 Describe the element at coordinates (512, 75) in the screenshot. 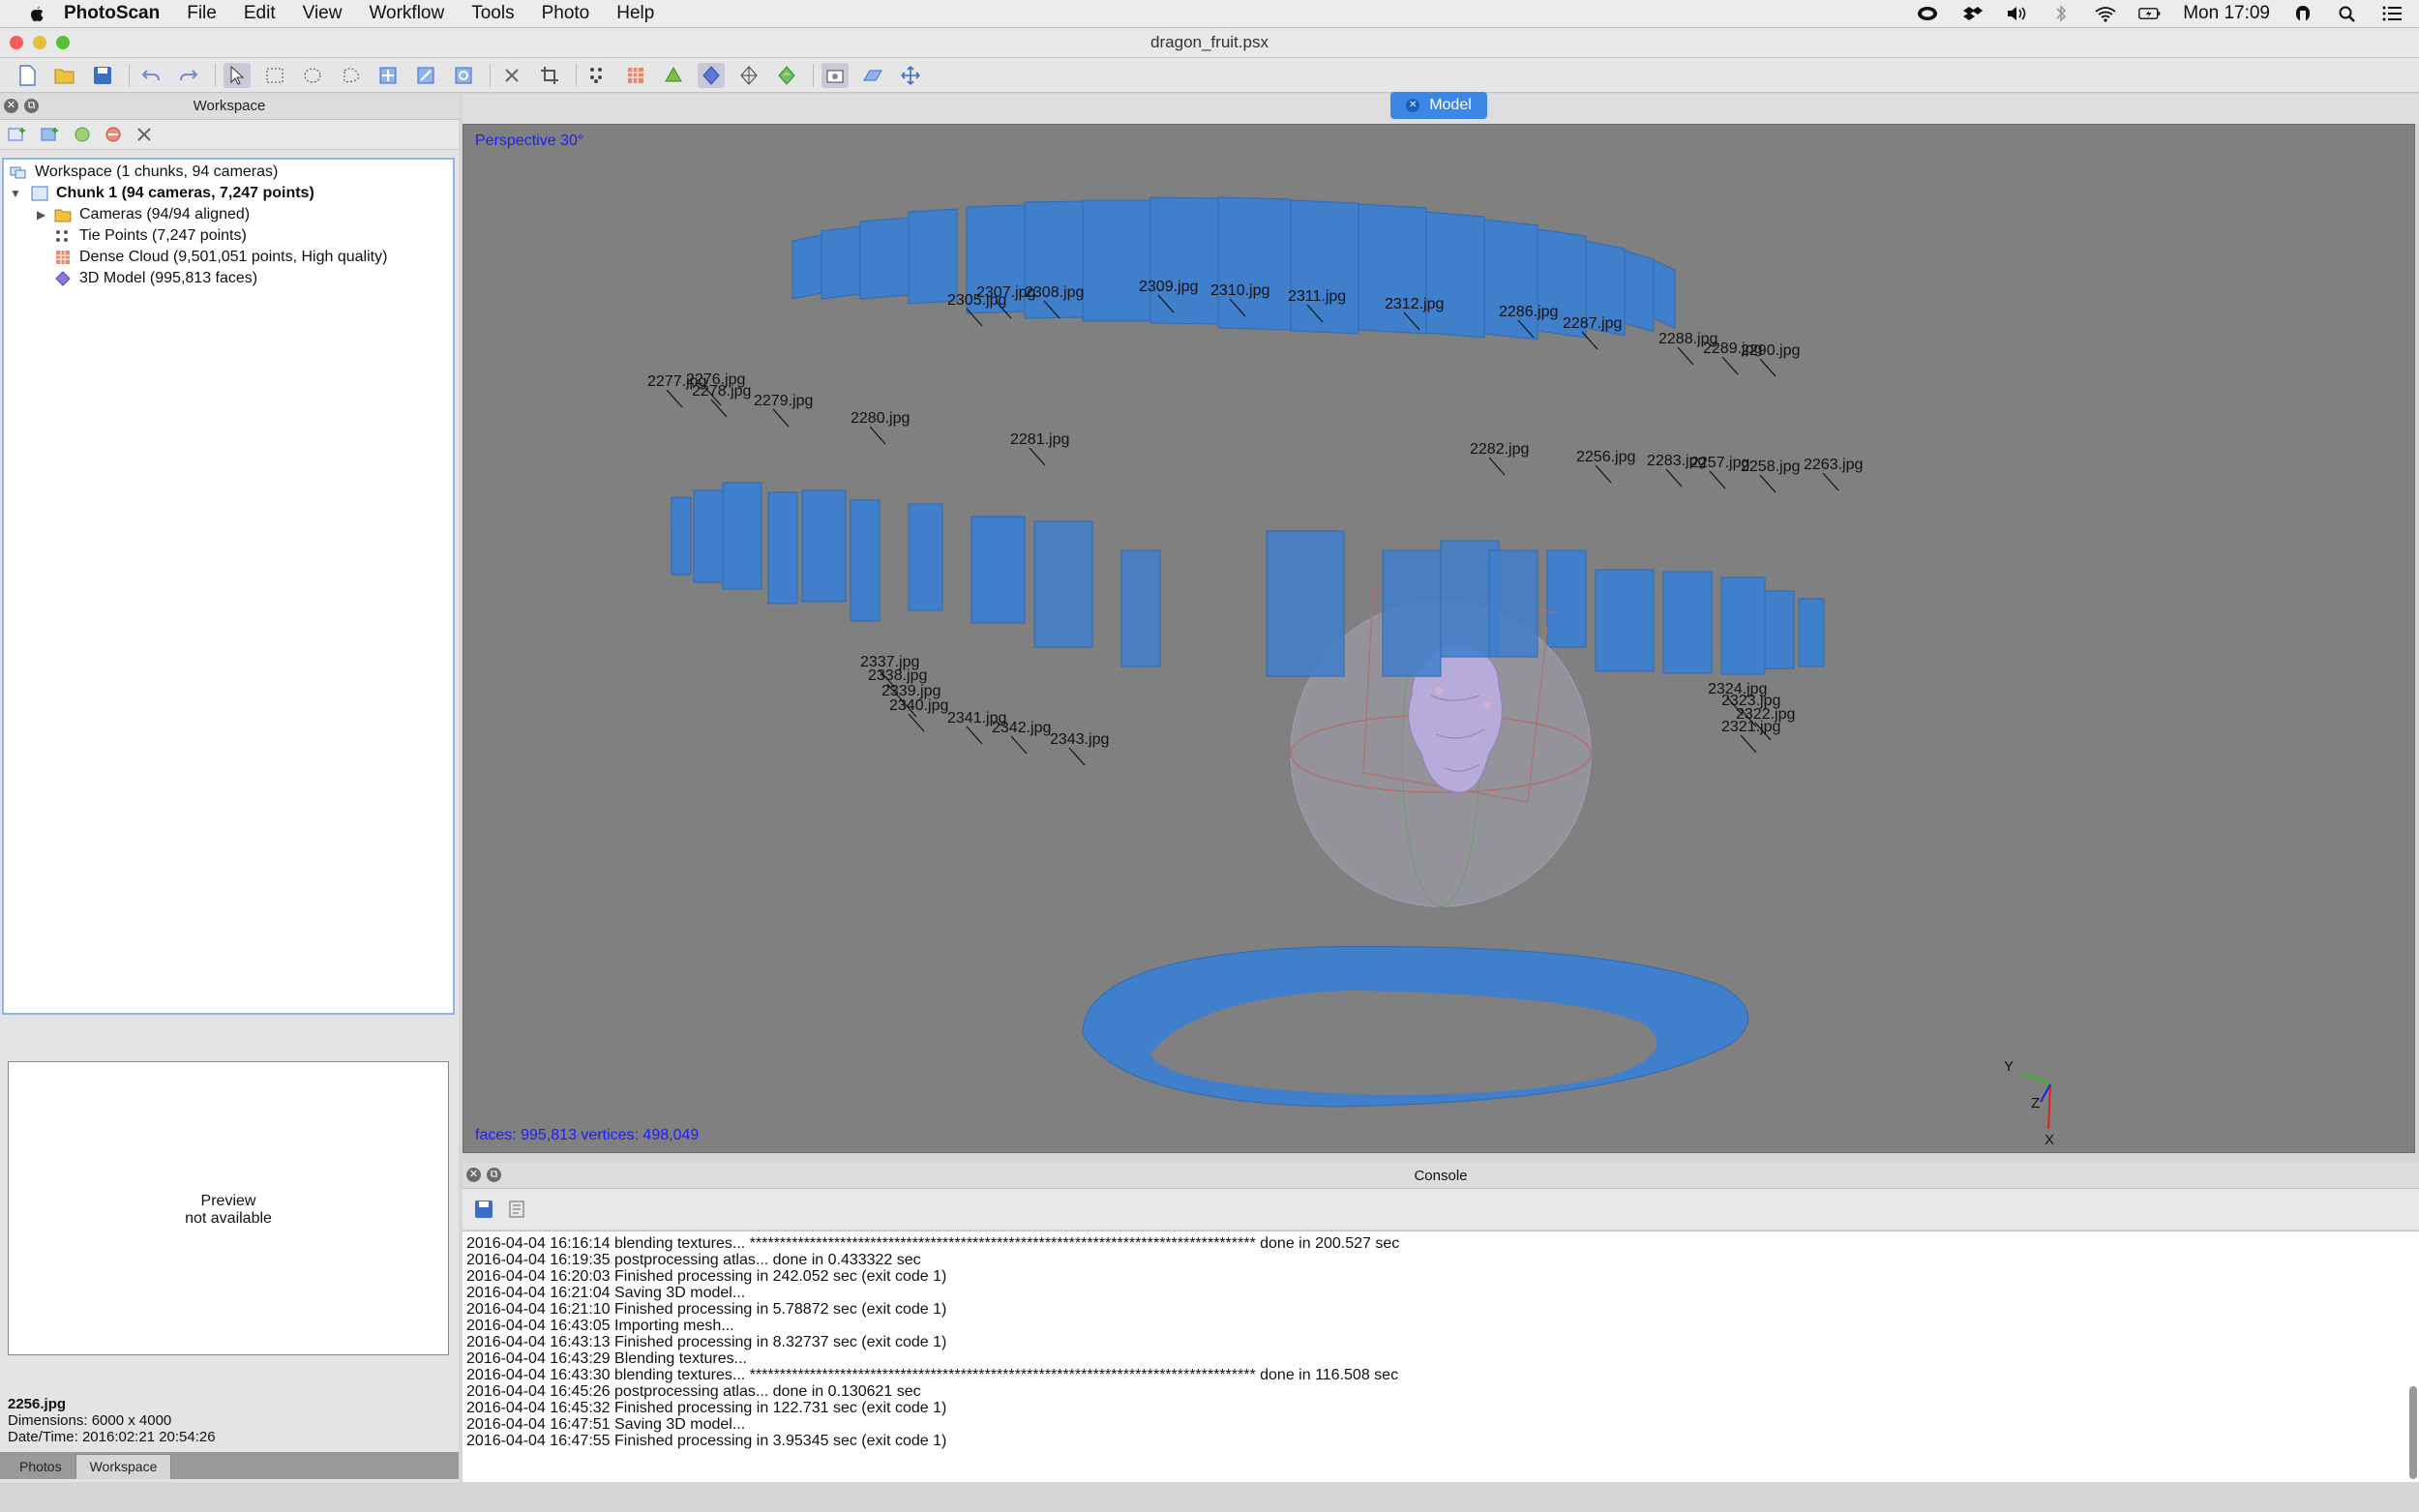

I see `delete-selection-button` at that location.